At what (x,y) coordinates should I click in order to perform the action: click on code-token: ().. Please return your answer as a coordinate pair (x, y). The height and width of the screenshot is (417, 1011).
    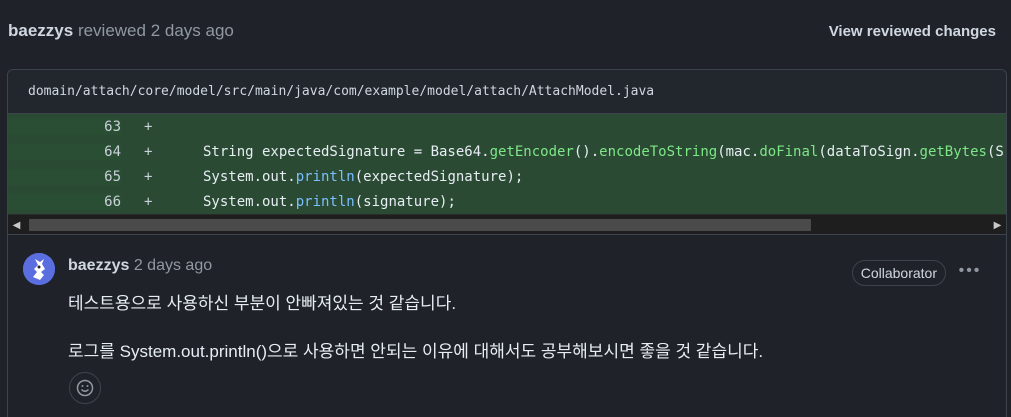
    Looking at the image, I should click on (586, 151).